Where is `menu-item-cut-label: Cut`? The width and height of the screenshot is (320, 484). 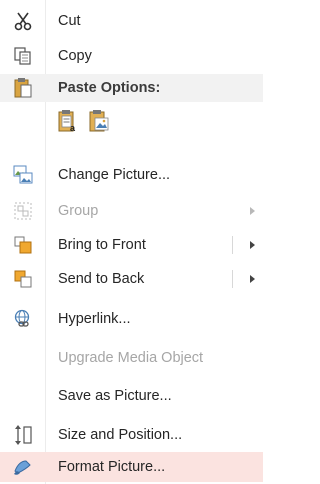
menu-item-cut-label: Cut is located at coordinates (69, 21).